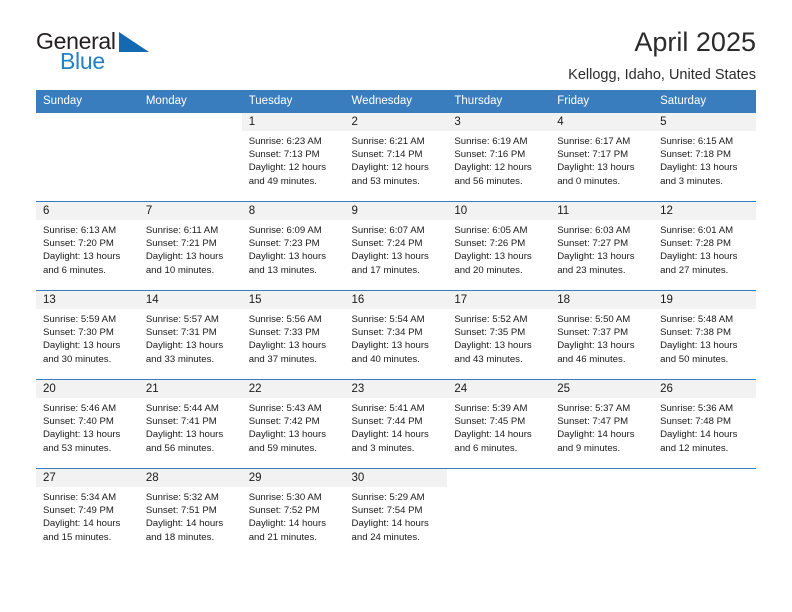 The height and width of the screenshot is (612, 792). Describe the element at coordinates (82, 61) in the screenshot. I see `logo-text-blue: Blue` at that location.